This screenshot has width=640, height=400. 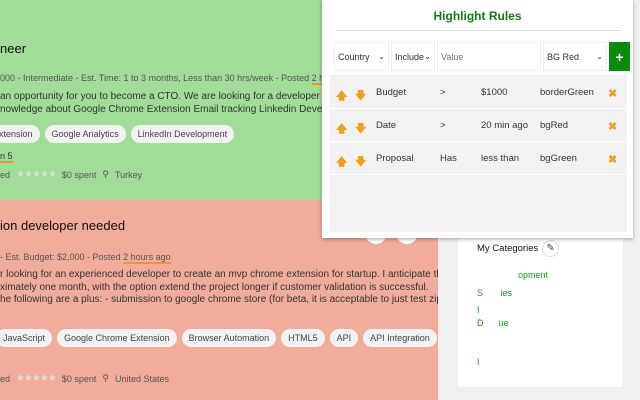 I want to click on field-value: Country, so click(x=354, y=56).